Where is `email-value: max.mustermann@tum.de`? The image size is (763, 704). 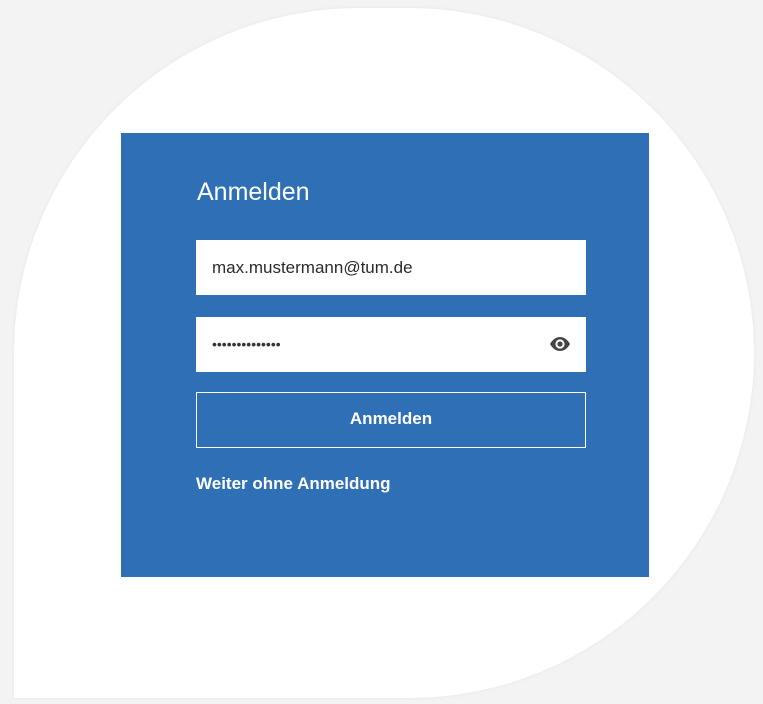 email-value: max.mustermann@tum.de is located at coordinates (312, 267).